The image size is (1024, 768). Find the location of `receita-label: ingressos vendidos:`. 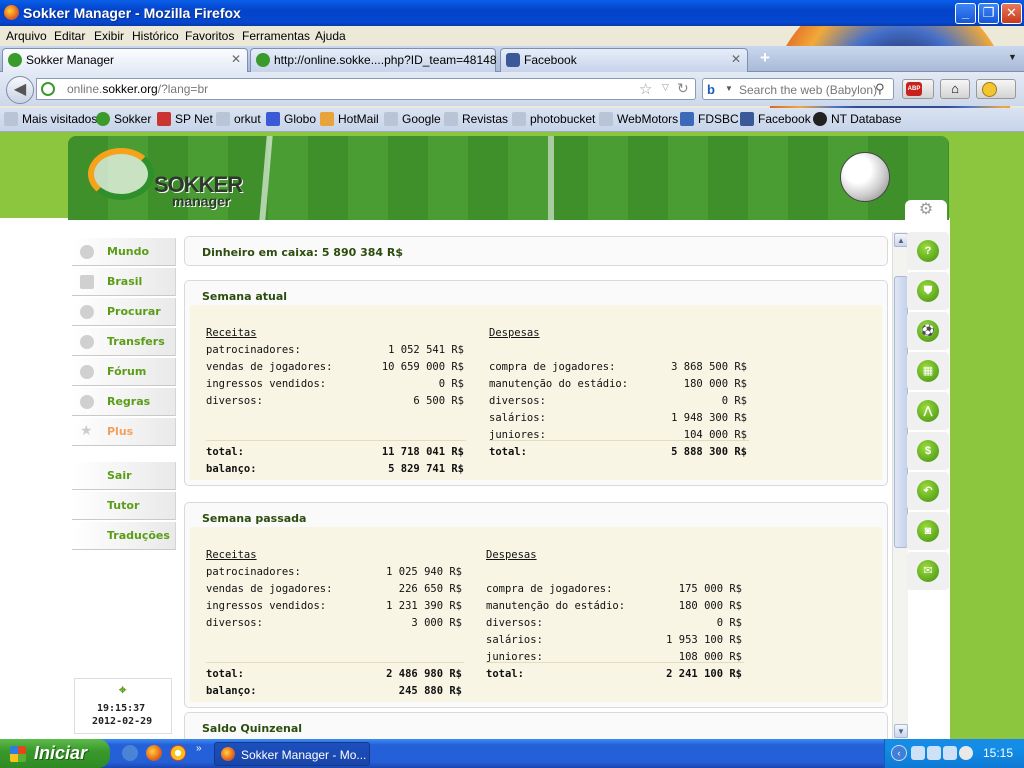

receita-label: ingressos vendidos: is located at coordinates (266, 384).